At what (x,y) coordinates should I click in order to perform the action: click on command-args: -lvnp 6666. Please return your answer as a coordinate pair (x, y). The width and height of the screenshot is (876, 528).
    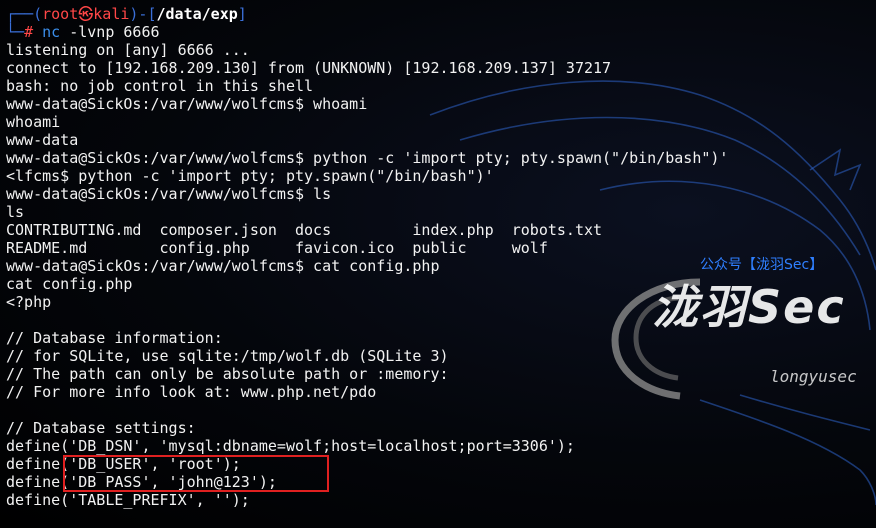
    Looking at the image, I should click on (110, 32).